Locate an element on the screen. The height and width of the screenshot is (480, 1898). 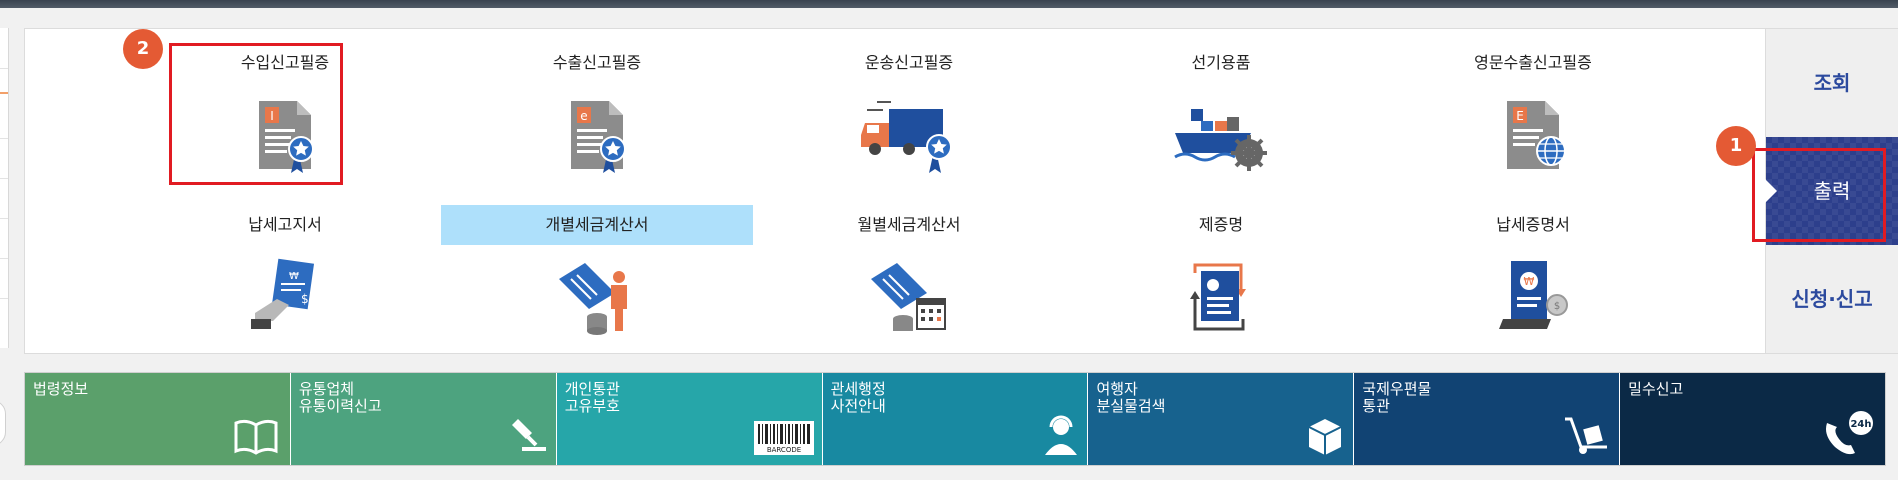
left-scroll-button is located at coordinates (3, 423).